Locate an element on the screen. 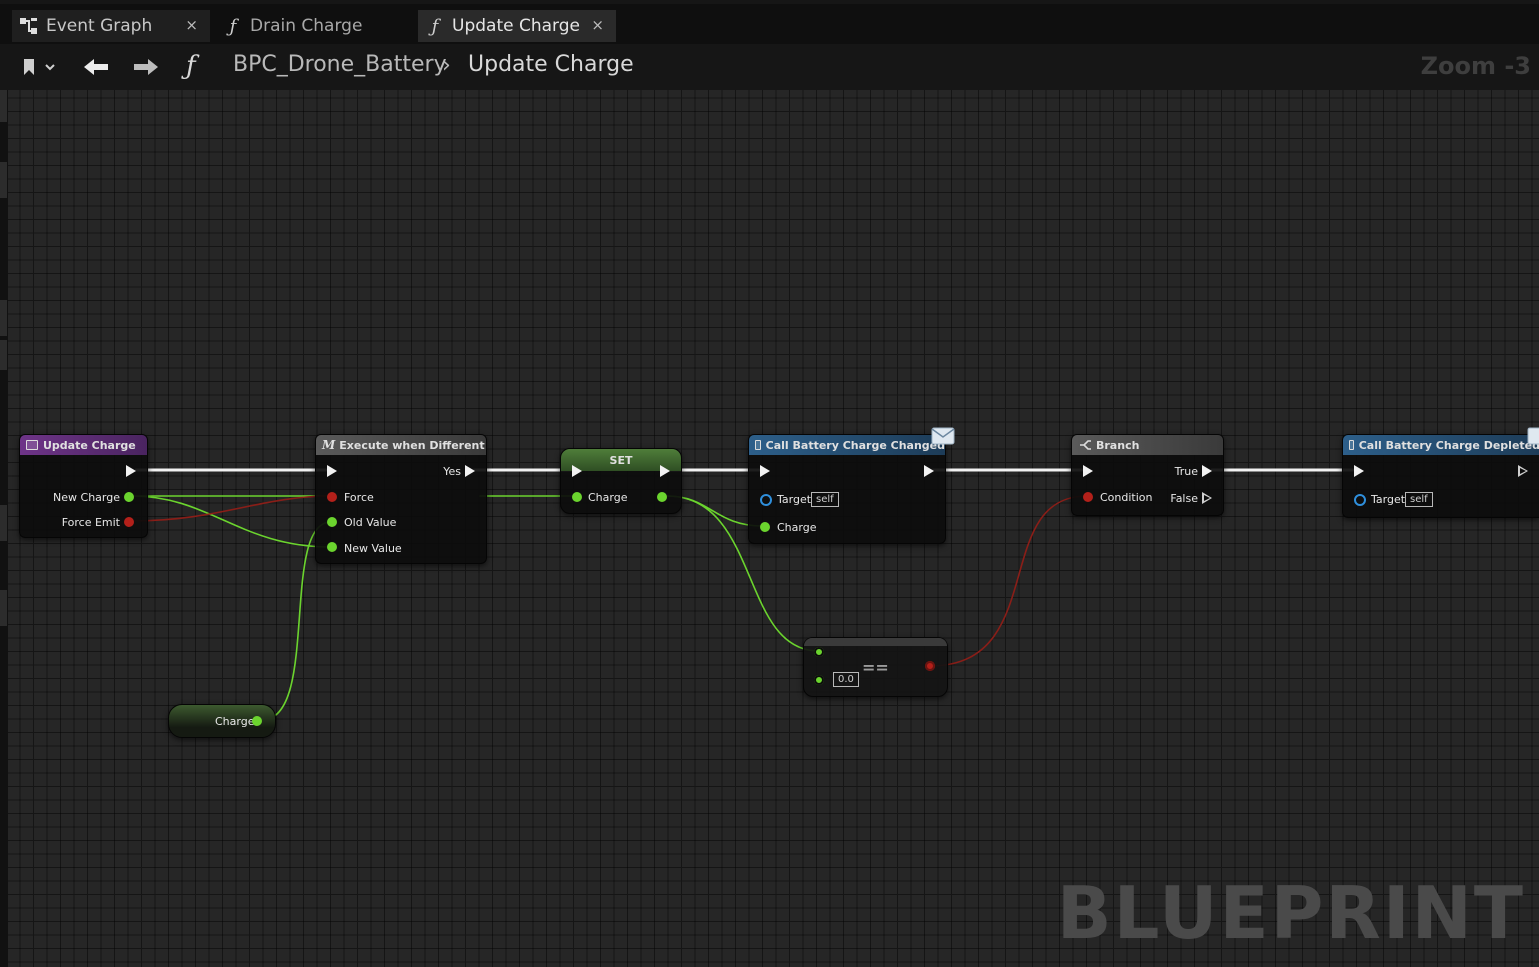 The height and width of the screenshot is (967, 1539). macro-icon: M is located at coordinates (329, 445).